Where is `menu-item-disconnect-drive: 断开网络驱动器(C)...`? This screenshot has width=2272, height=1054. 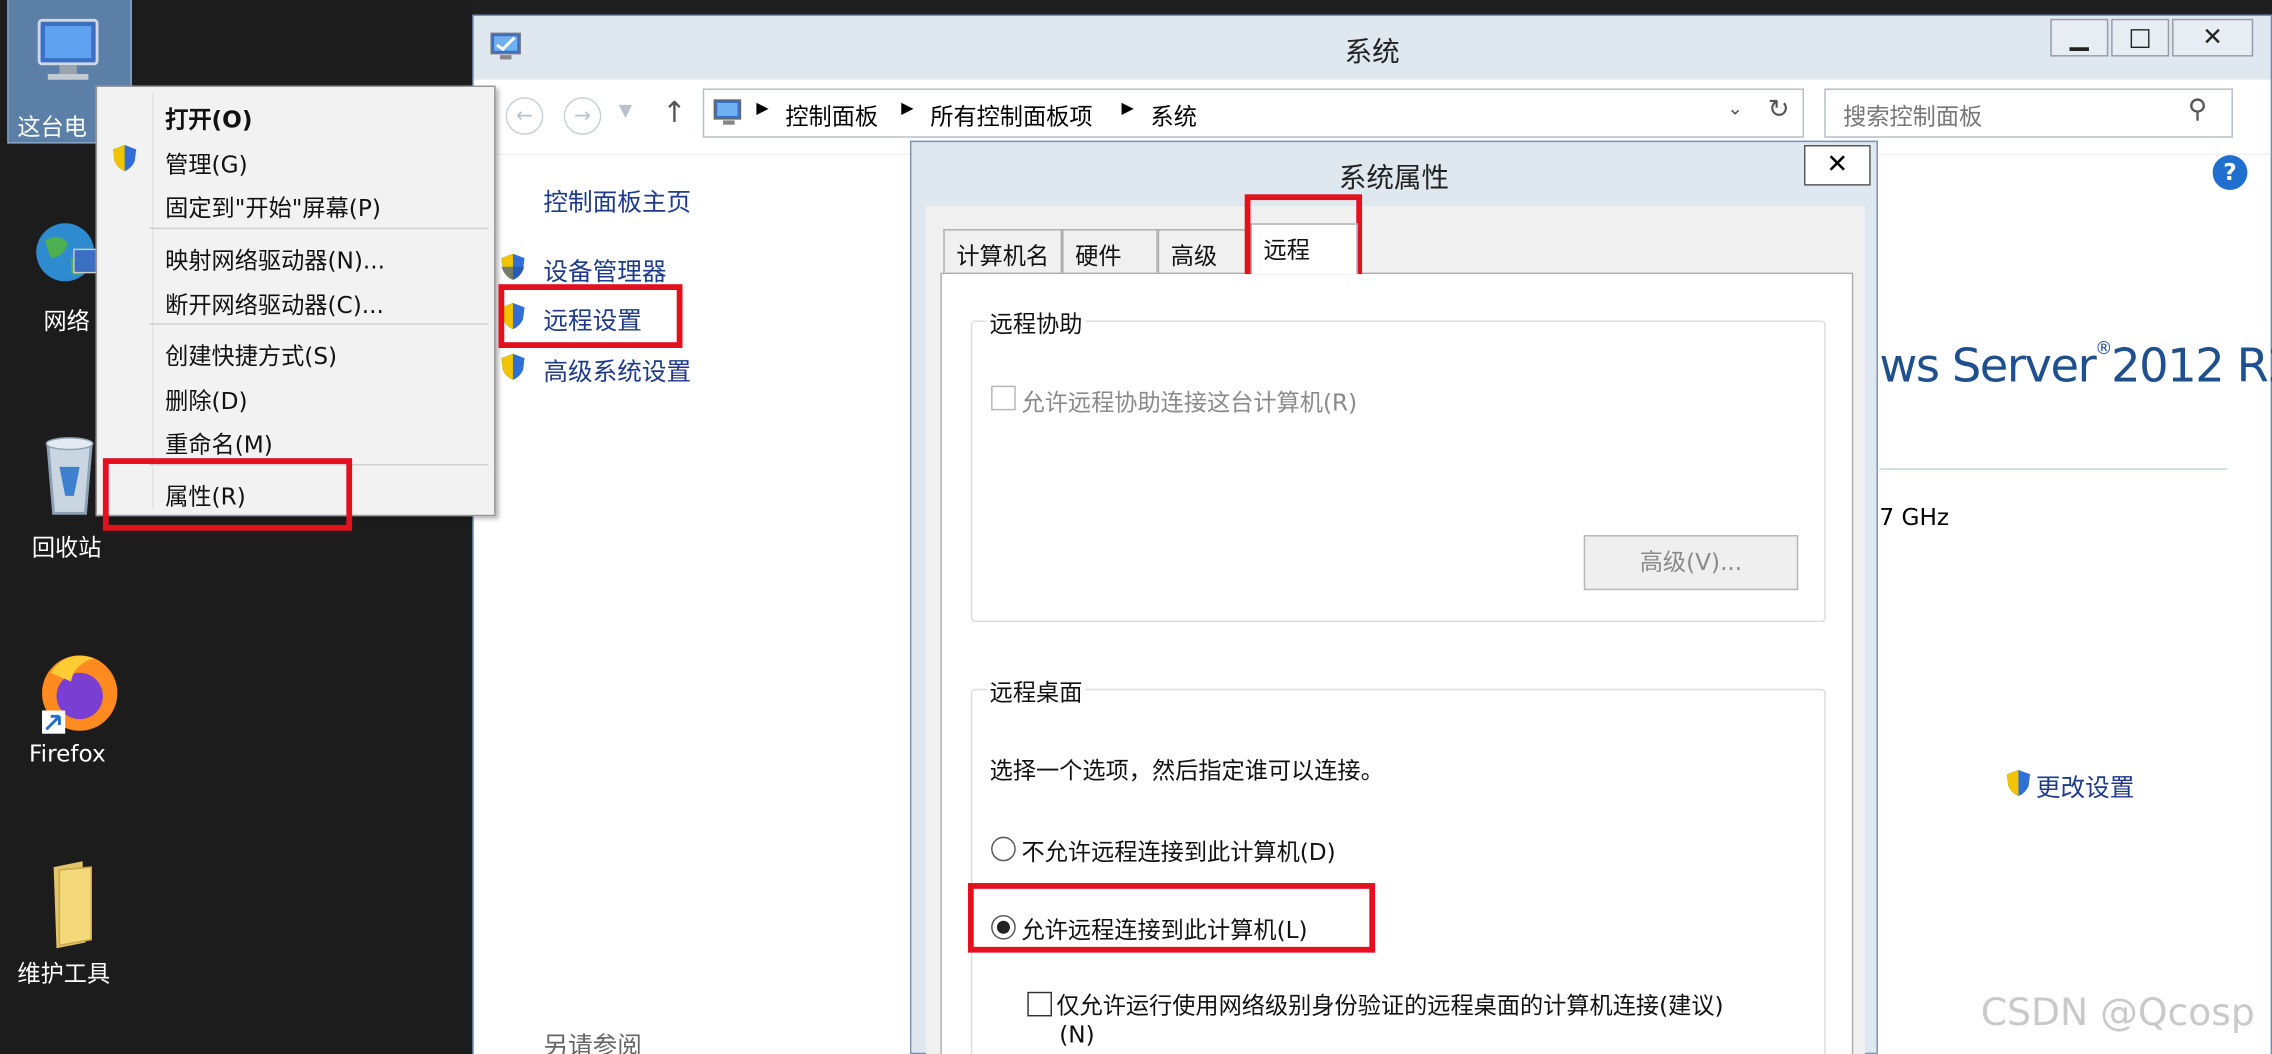 menu-item-disconnect-drive: 断开网络驱动器(C)... is located at coordinates (274, 303).